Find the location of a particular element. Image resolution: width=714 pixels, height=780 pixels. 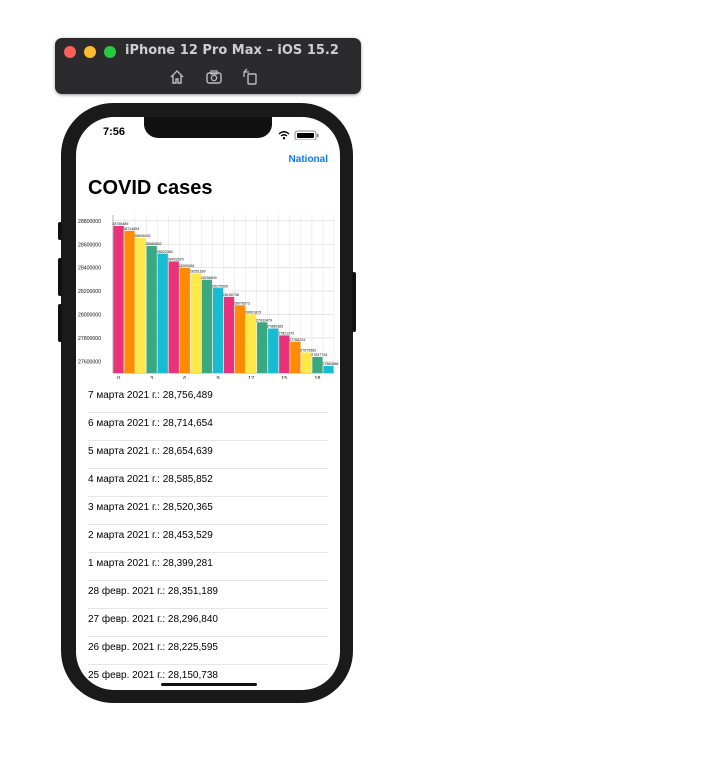

bar-value-label: 27637726 is located at coordinates (319, 355).